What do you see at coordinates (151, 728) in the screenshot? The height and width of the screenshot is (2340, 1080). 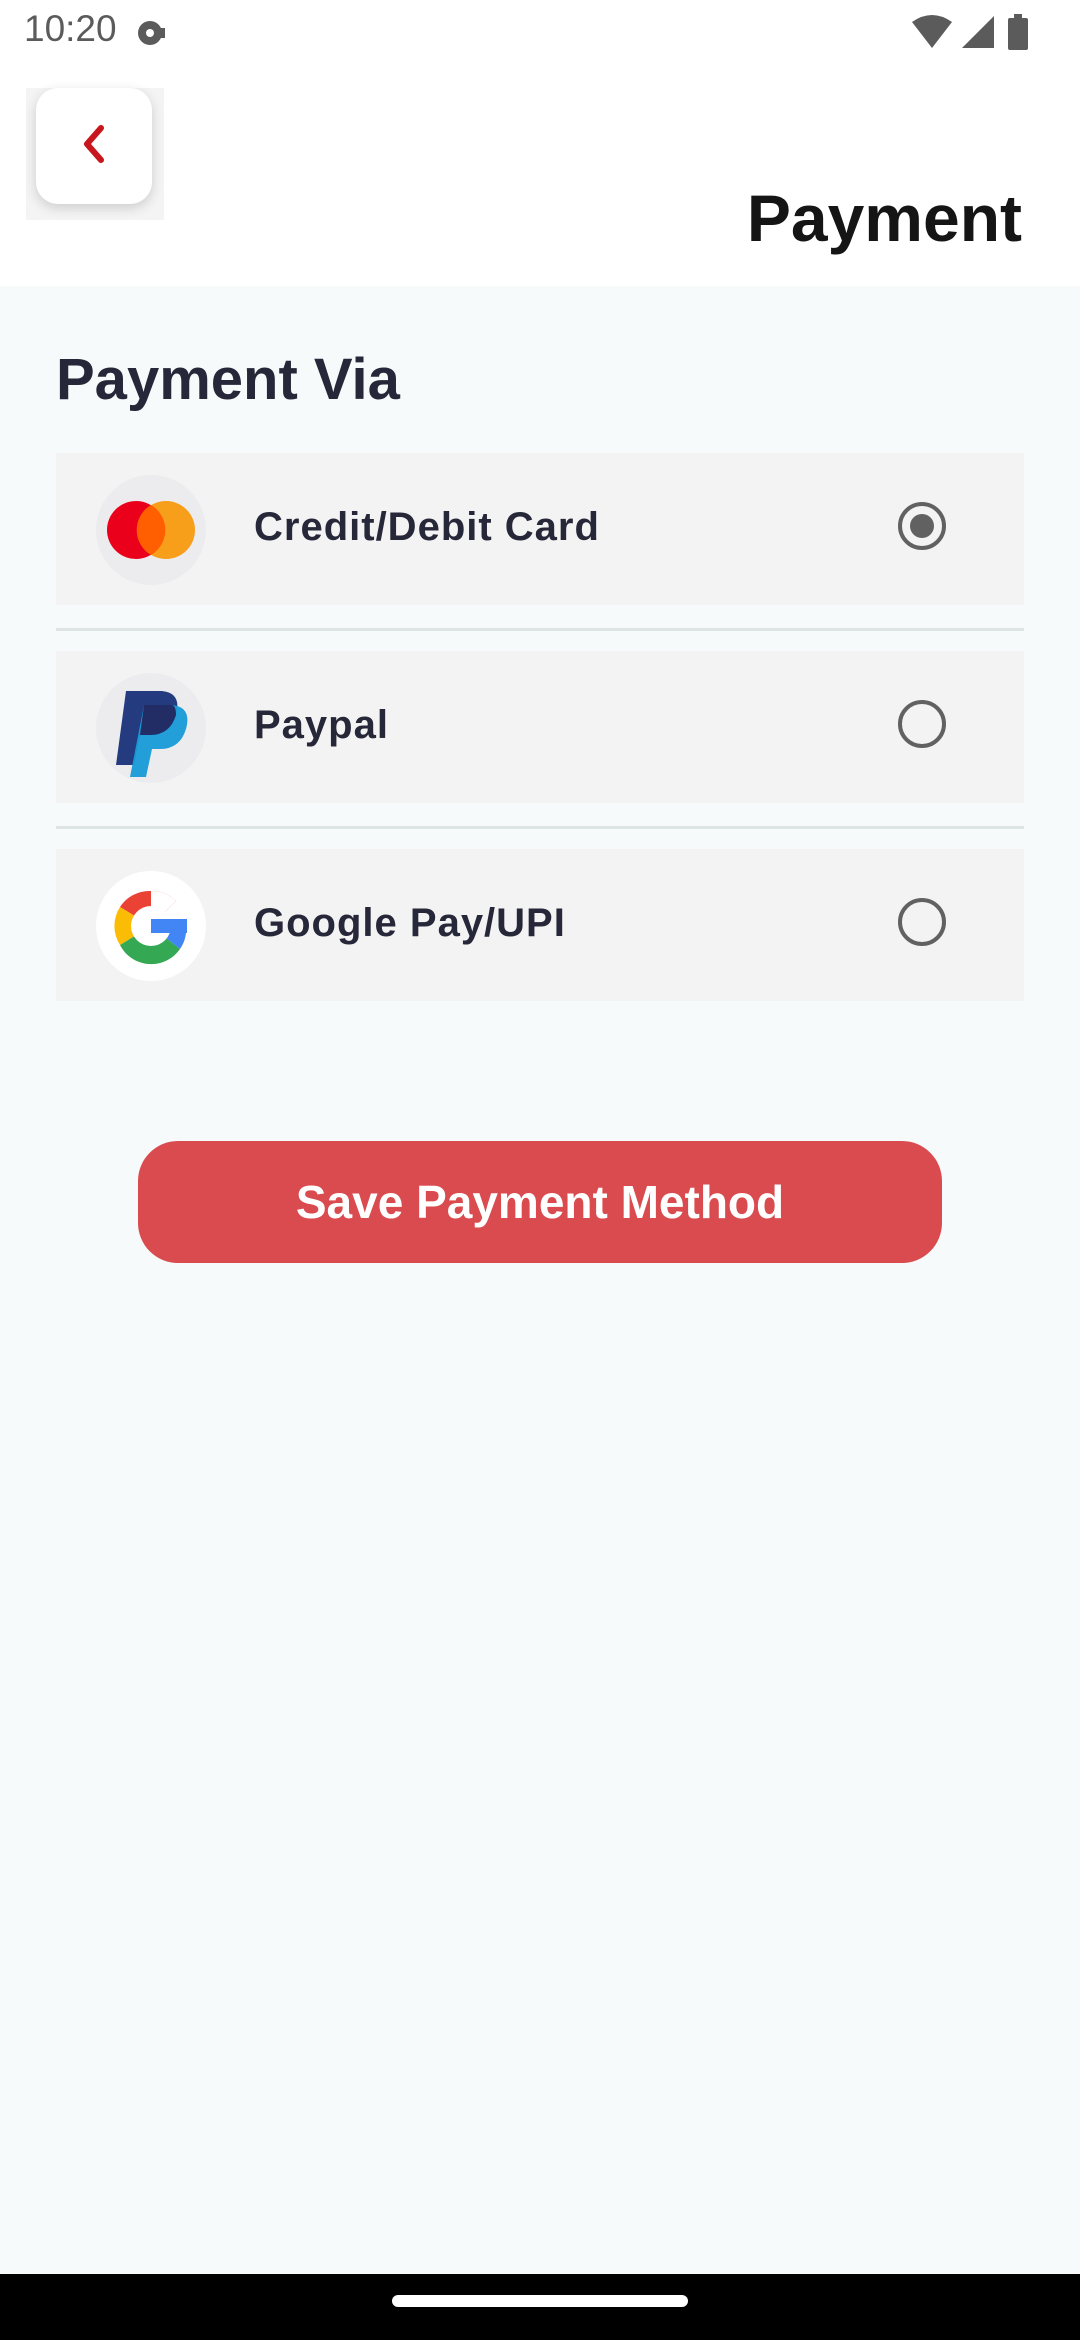 I see `paypal-icon` at bounding box center [151, 728].